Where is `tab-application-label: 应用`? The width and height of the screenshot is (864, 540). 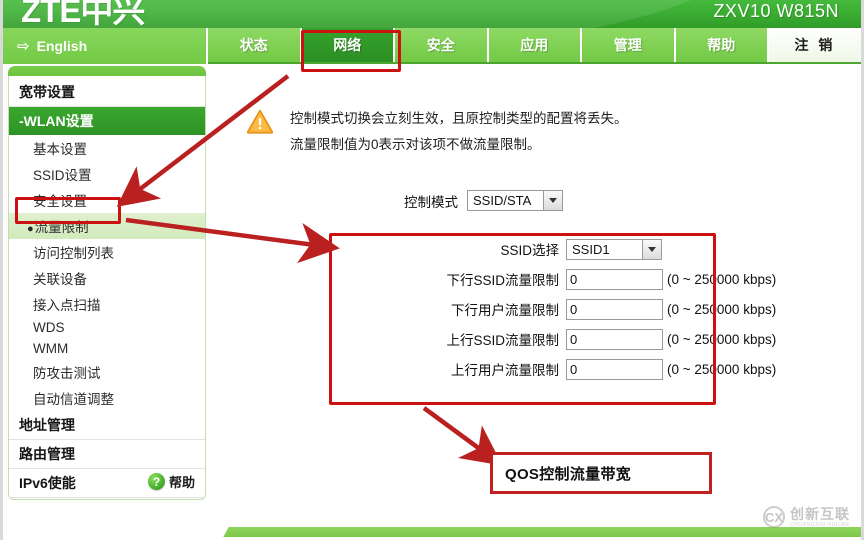 tab-application-label: 应用 is located at coordinates (534, 45).